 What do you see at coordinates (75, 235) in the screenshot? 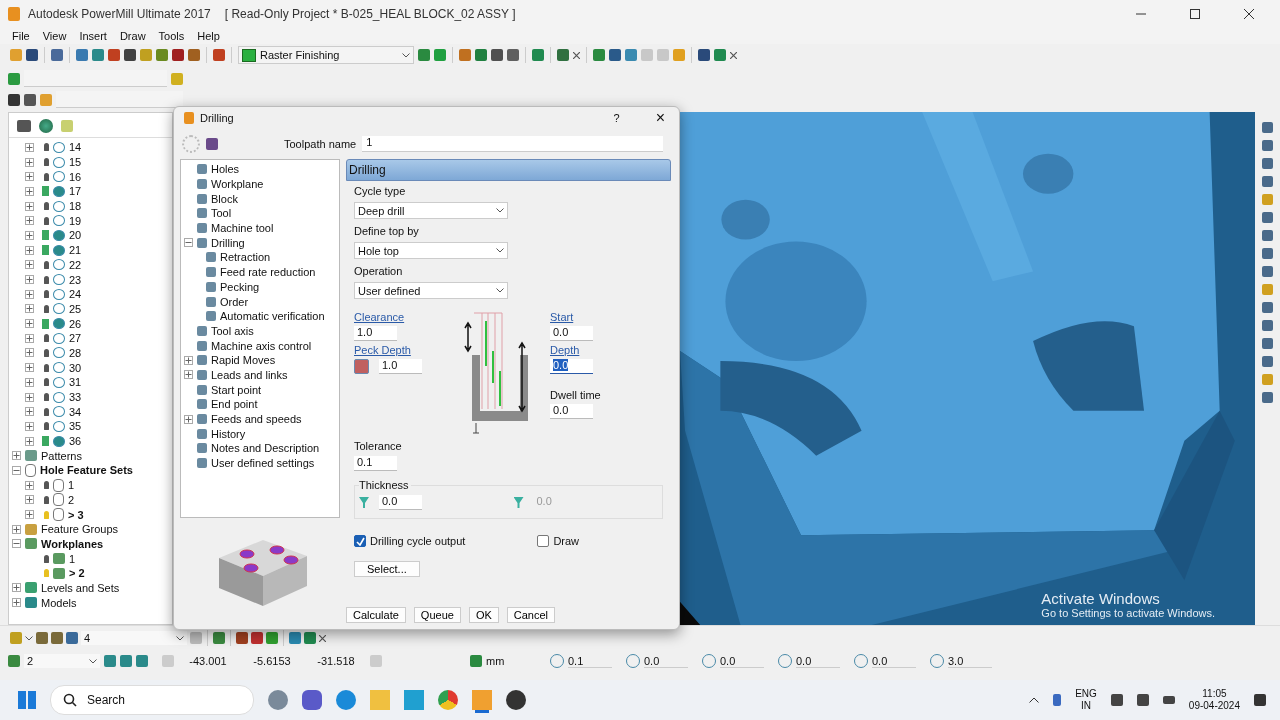
I see `tree-item: 20` at bounding box center [75, 235].